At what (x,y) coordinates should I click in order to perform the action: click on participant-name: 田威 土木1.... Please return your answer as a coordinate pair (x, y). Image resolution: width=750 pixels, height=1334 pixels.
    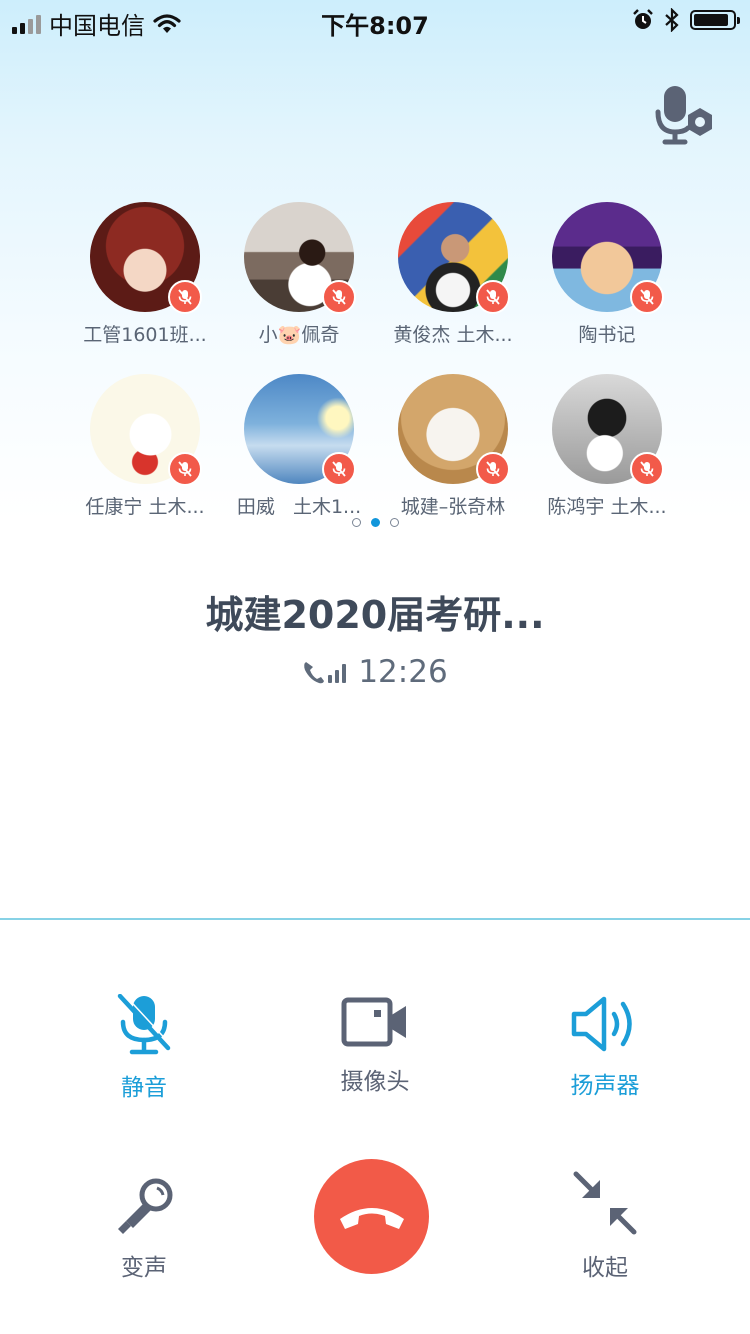
    Looking at the image, I should click on (299, 507).